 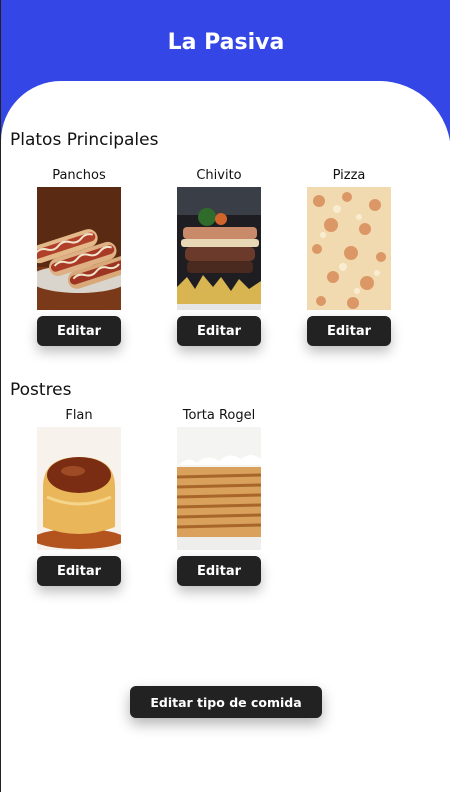 I want to click on cake-photo, so click(x=219, y=488).